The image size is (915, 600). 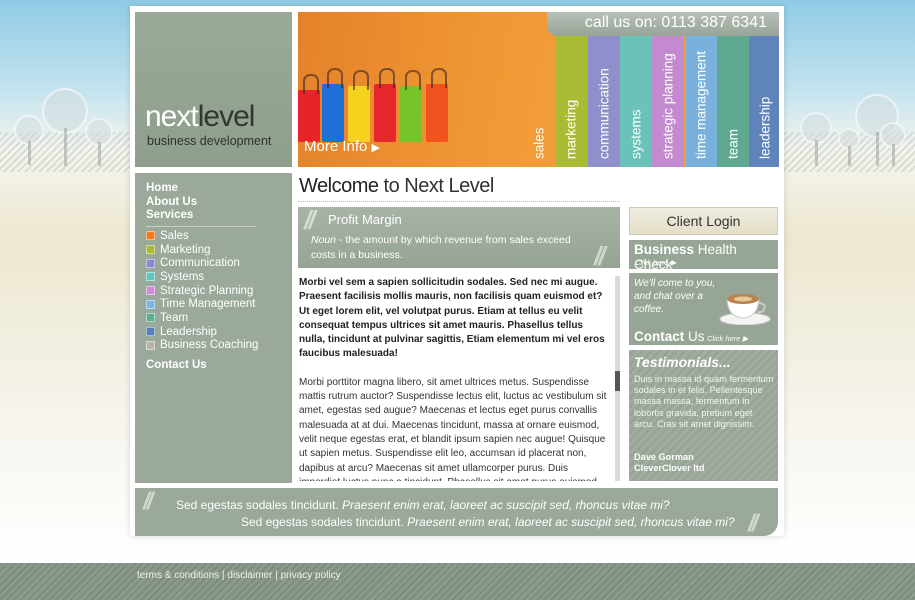 I want to click on banner-nav-label: marketing, so click(x=571, y=129).